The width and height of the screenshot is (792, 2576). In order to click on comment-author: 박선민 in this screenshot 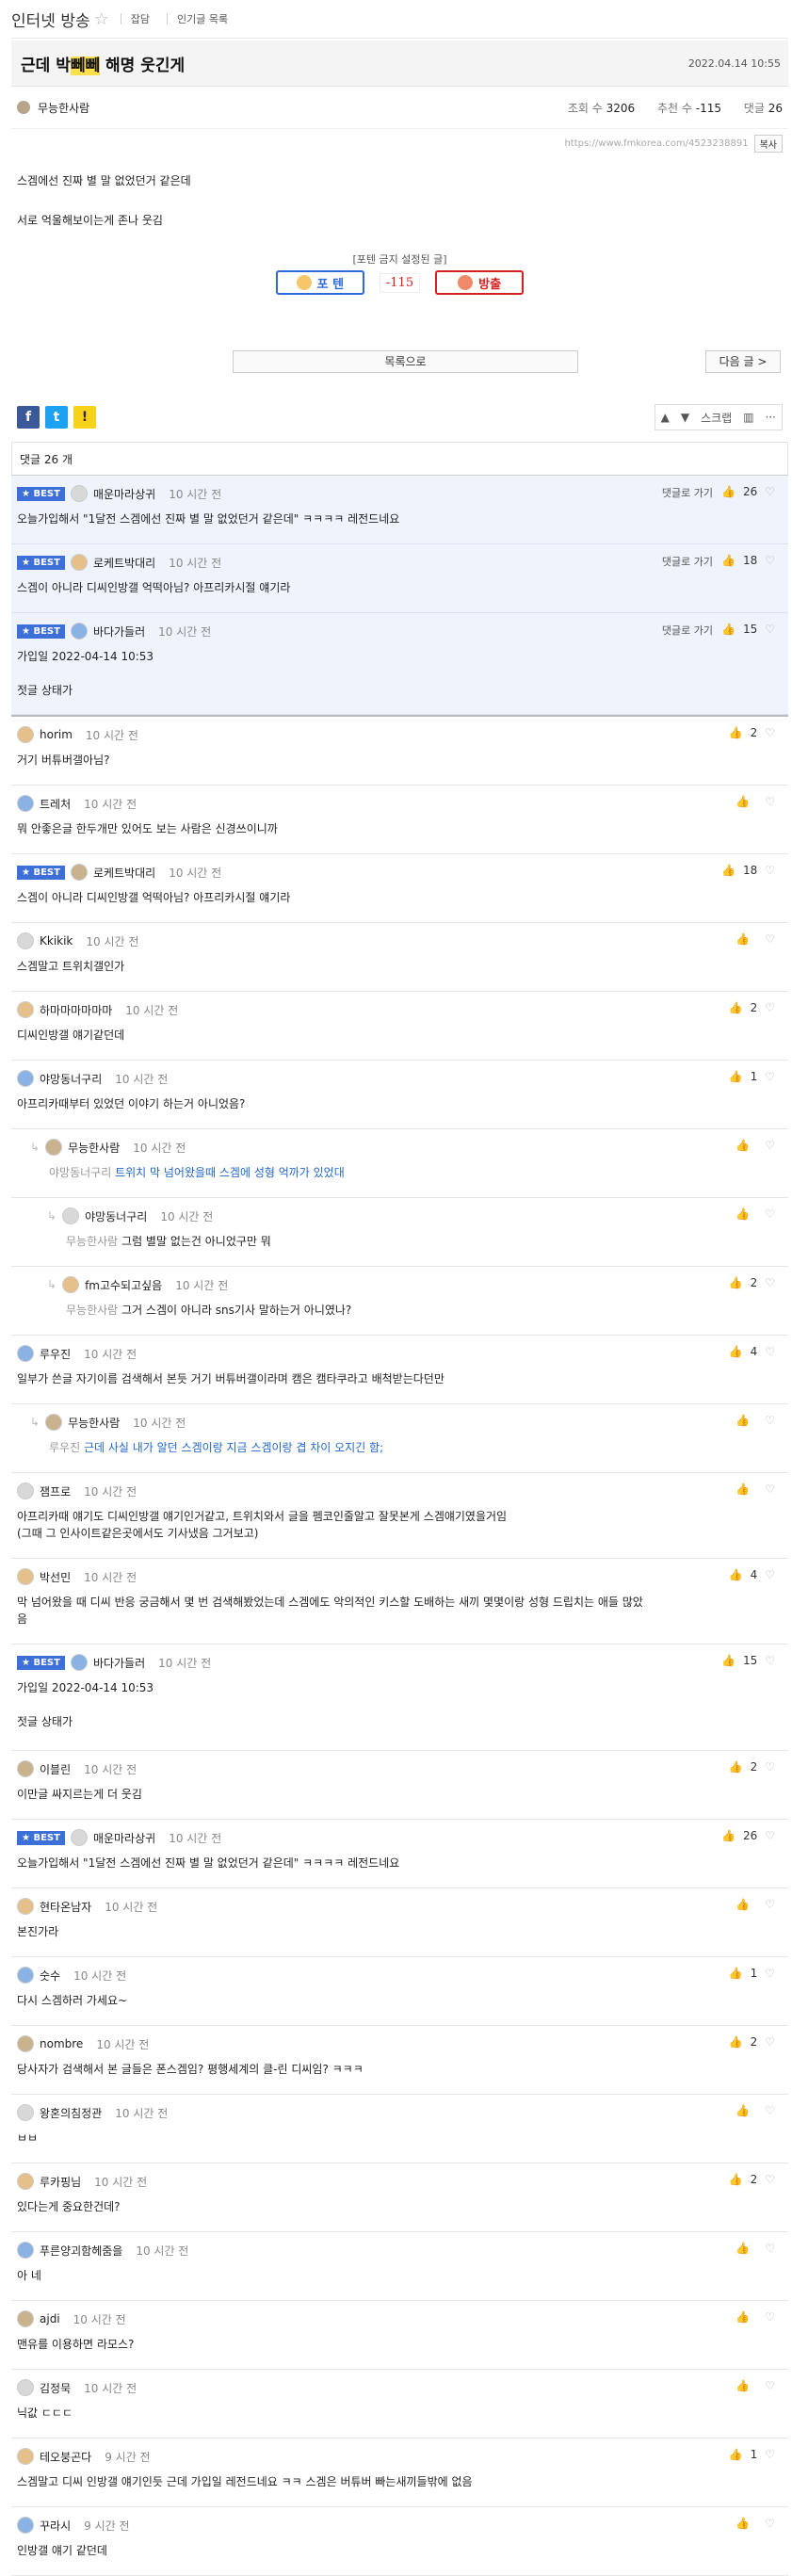, I will do `click(55, 1577)`.